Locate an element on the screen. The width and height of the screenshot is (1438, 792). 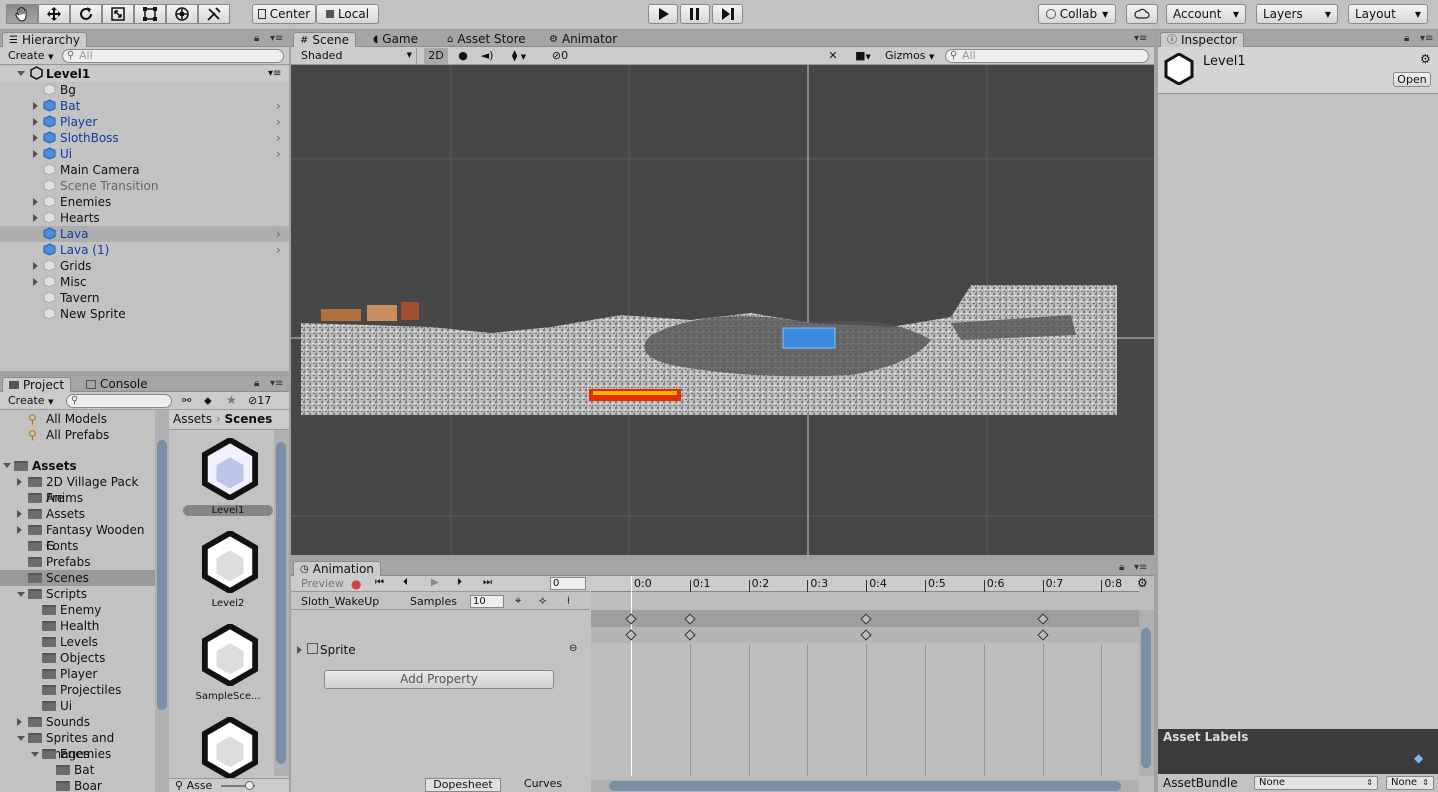
hand-tool-button is located at coordinates (22, 14).